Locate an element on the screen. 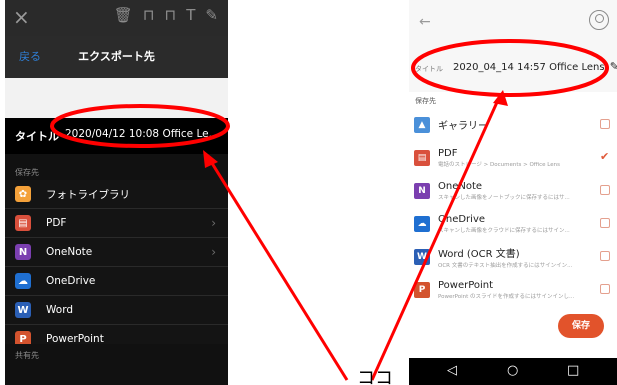 This screenshot has height=385, width=617. page-title: エクスポート先 is located at coordinates (116, 56).